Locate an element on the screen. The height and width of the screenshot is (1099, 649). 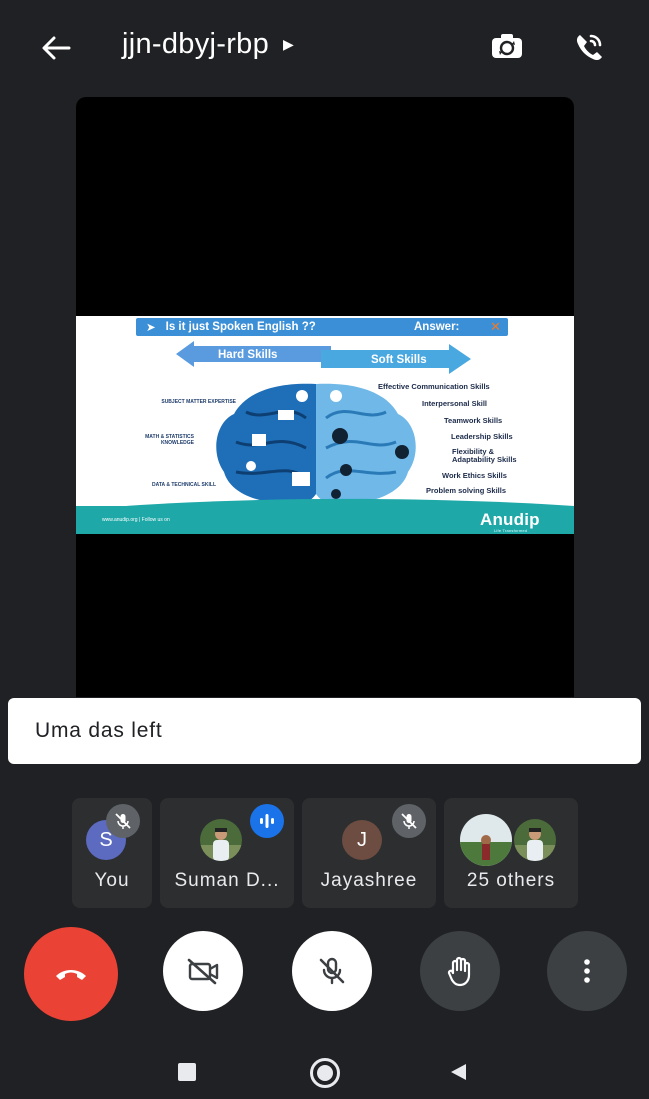
soft-skills-arrow: Soft Skills is located at coordinates (396, 359).